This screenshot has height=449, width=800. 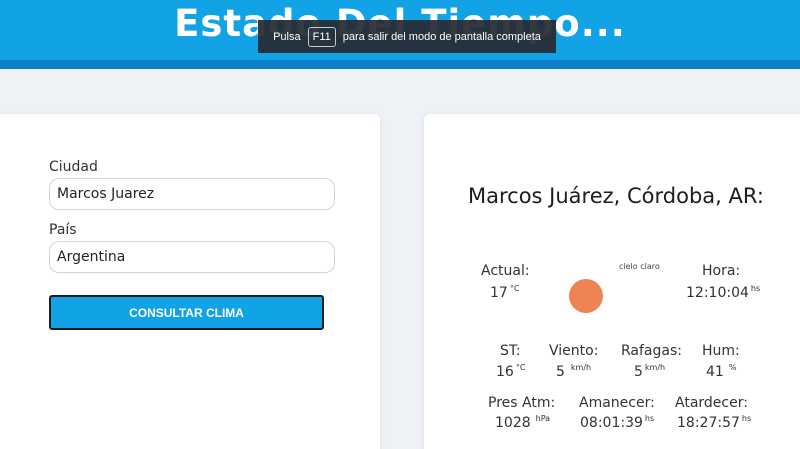 What do you see at coordinates (511, 371) in the screenshot?
I see `feels-like-value: 16 °C` at bounding box center [511, 371].